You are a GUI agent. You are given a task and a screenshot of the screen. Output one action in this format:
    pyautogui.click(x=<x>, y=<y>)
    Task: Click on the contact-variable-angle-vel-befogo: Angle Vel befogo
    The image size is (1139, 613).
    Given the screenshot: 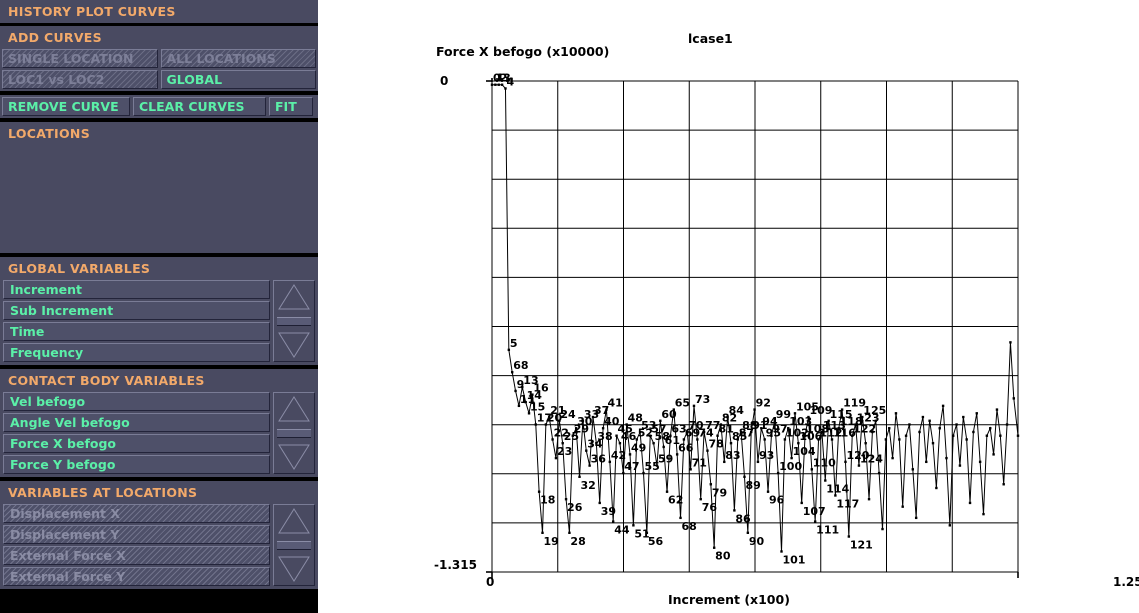 What is the action you would take?
    pyautogui.click(x=136, y=422)
    